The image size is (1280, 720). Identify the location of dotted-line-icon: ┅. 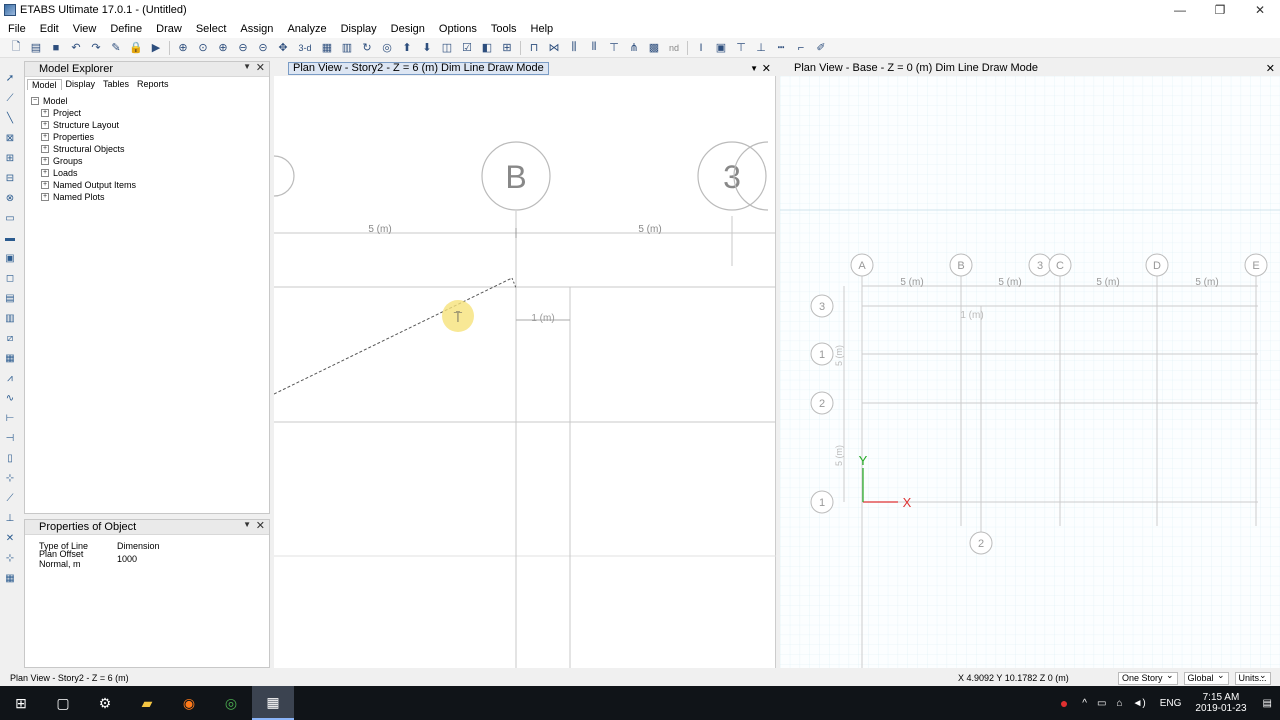
(781, 48).